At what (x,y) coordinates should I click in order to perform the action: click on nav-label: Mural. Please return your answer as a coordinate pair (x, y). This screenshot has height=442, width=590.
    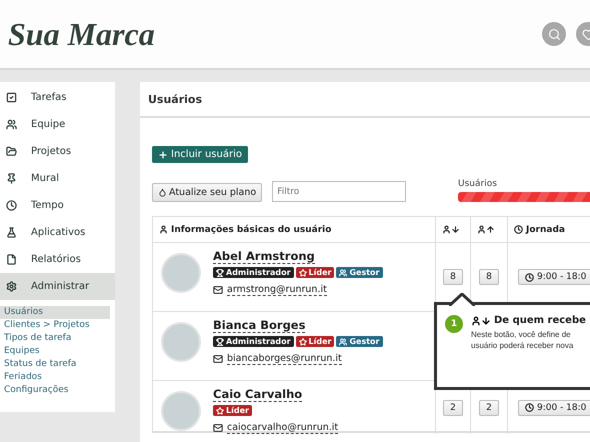
    Looking at the image, I should click on (45, 178).